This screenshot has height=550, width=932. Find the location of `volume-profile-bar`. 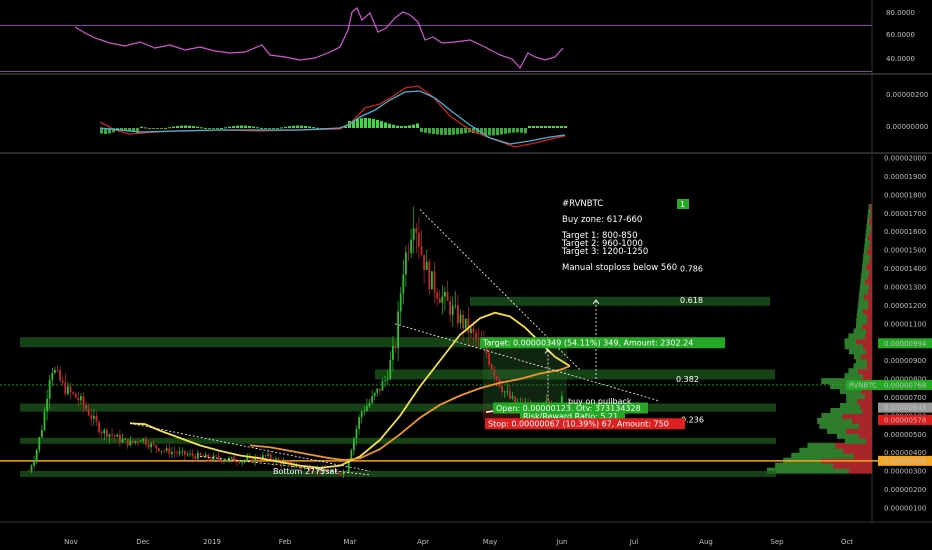

volume-profile-bar is located at coordinates (871, 207).